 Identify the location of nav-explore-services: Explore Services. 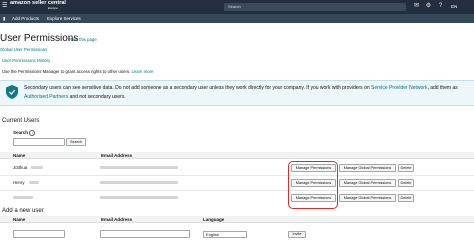
(64, 18).